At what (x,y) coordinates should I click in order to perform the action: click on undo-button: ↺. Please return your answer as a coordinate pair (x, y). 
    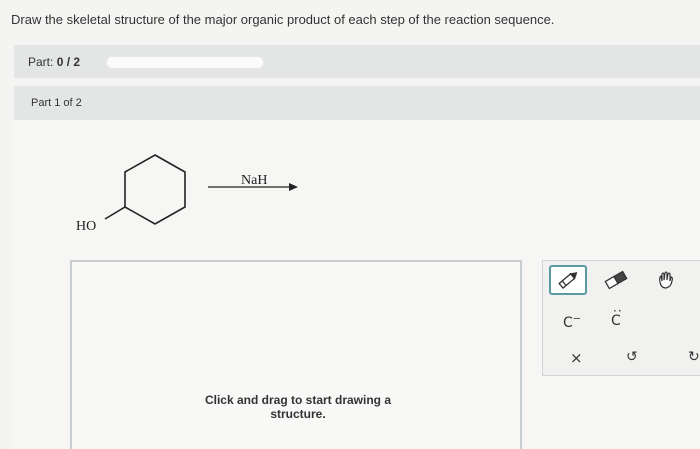
    Looking at the image, I should click on (632, 357).